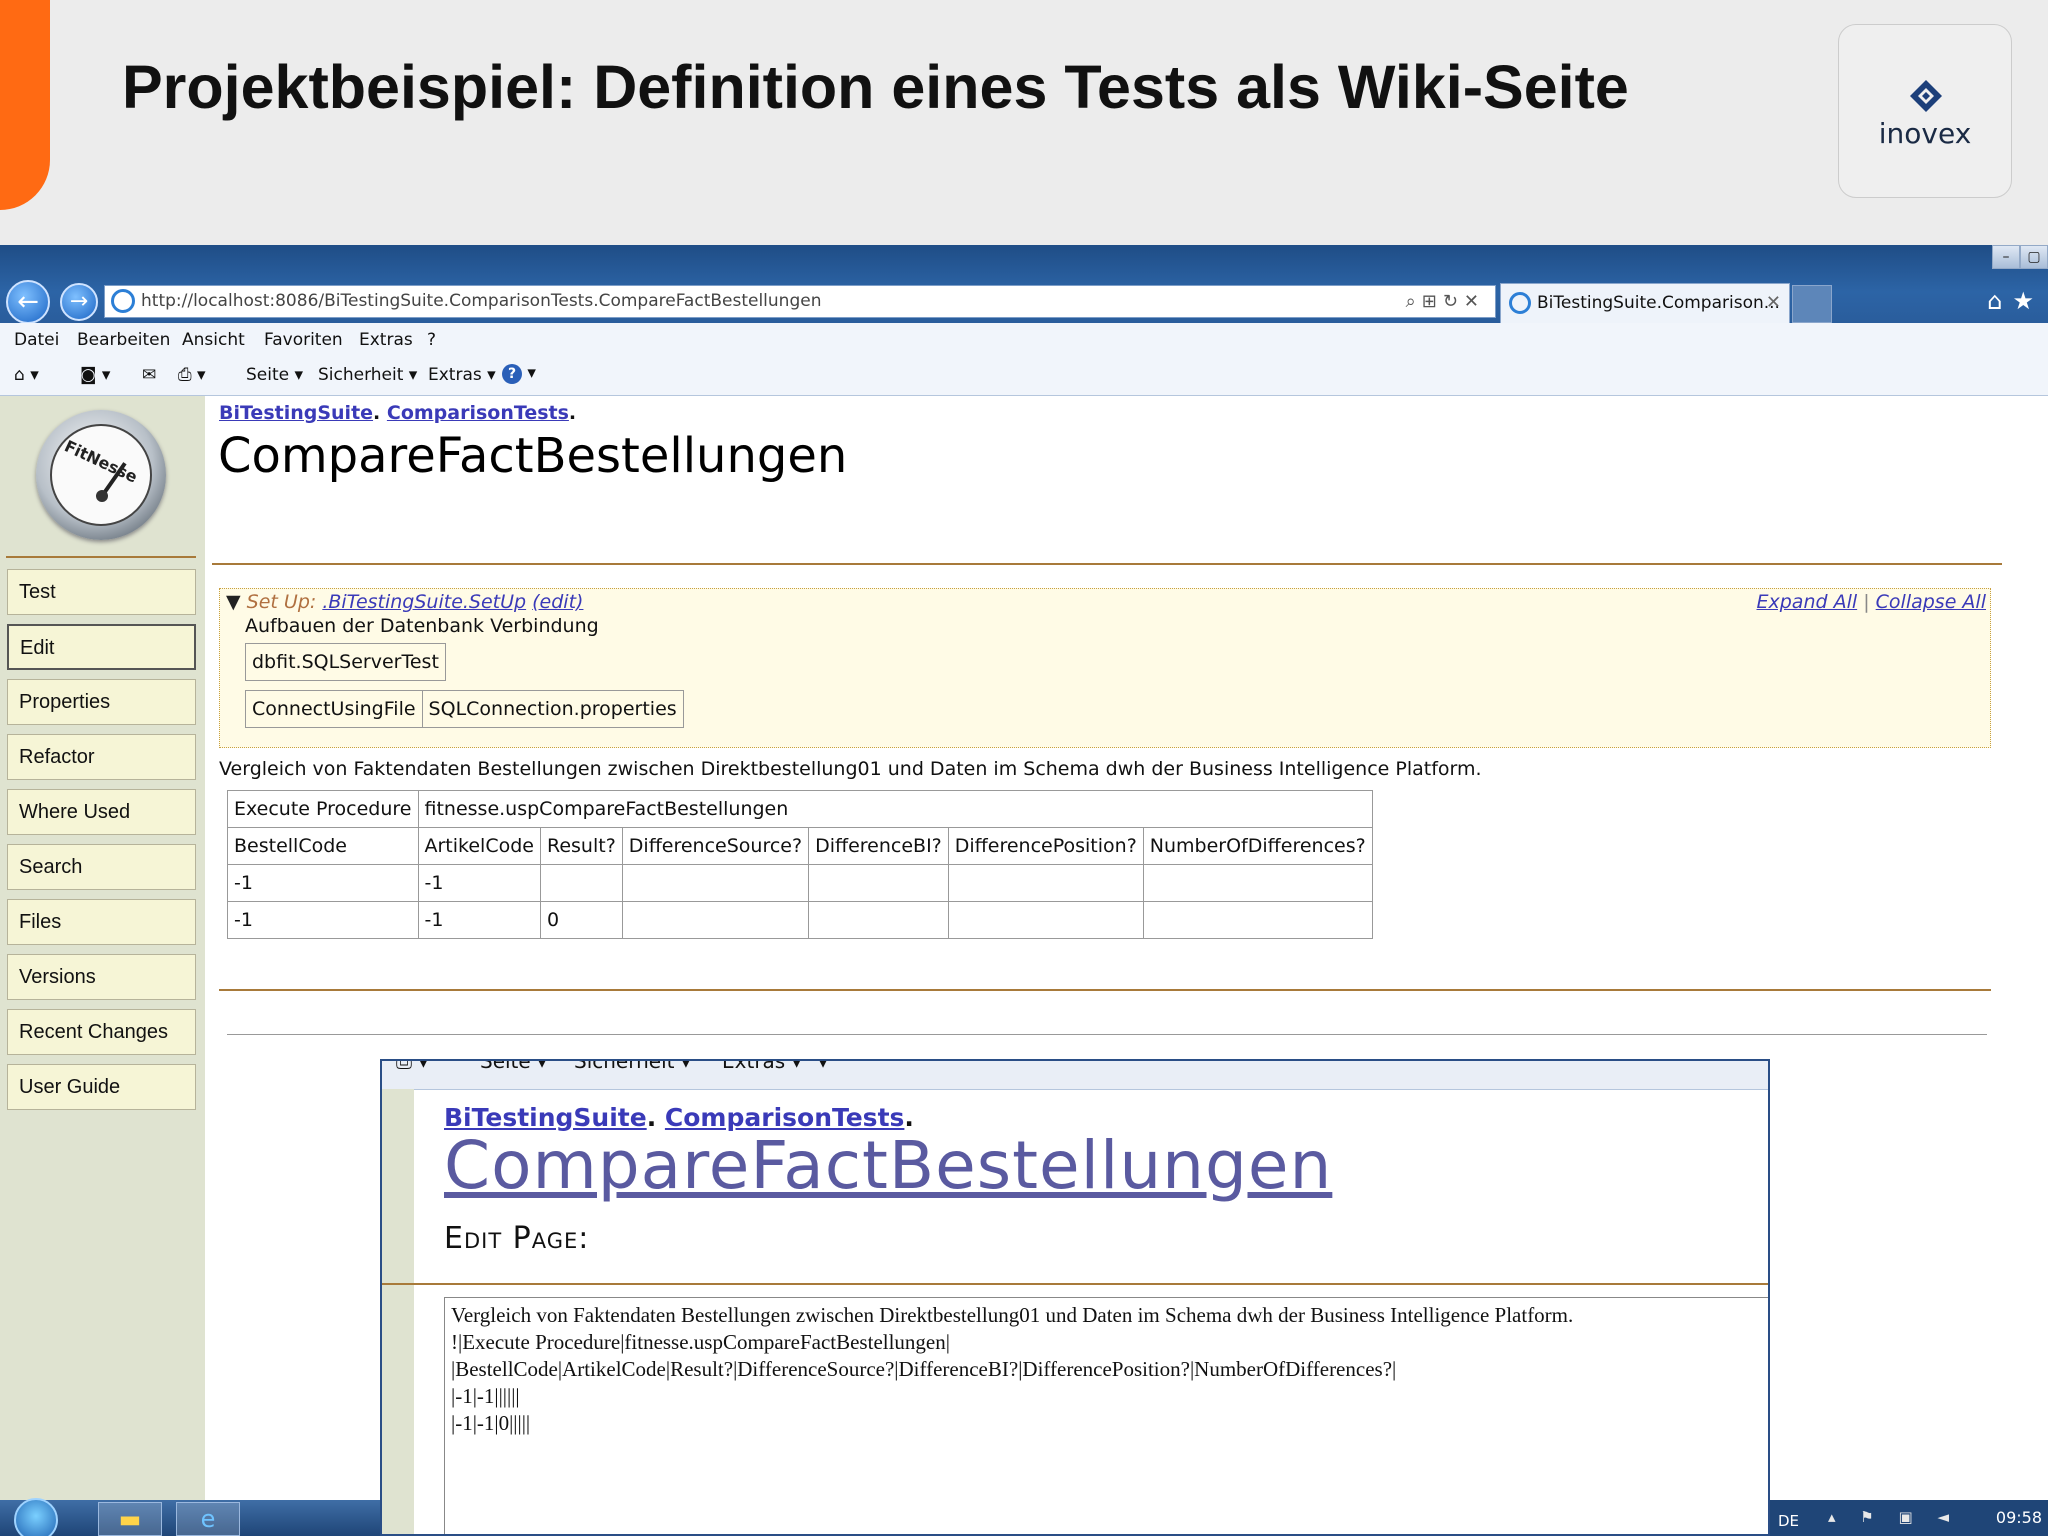  I want to click on compat-view-icon: ⊞, so click(1432, 301).